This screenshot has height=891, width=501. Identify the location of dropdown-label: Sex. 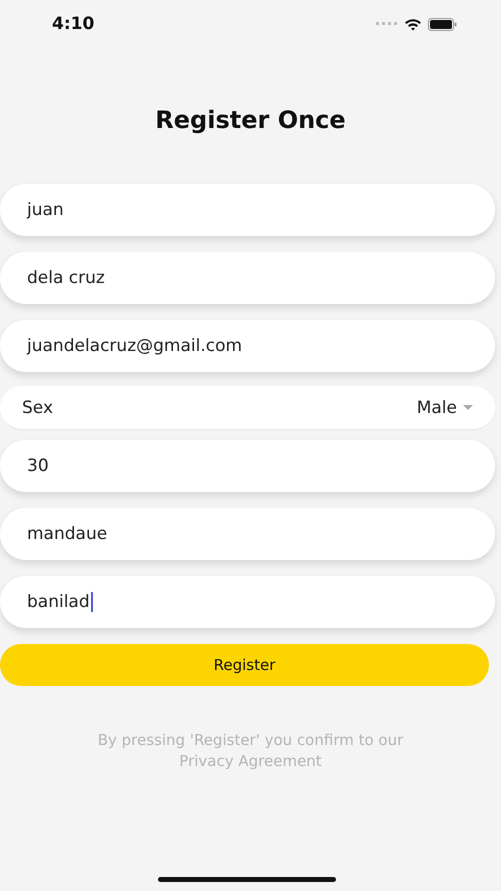
(38, 408).